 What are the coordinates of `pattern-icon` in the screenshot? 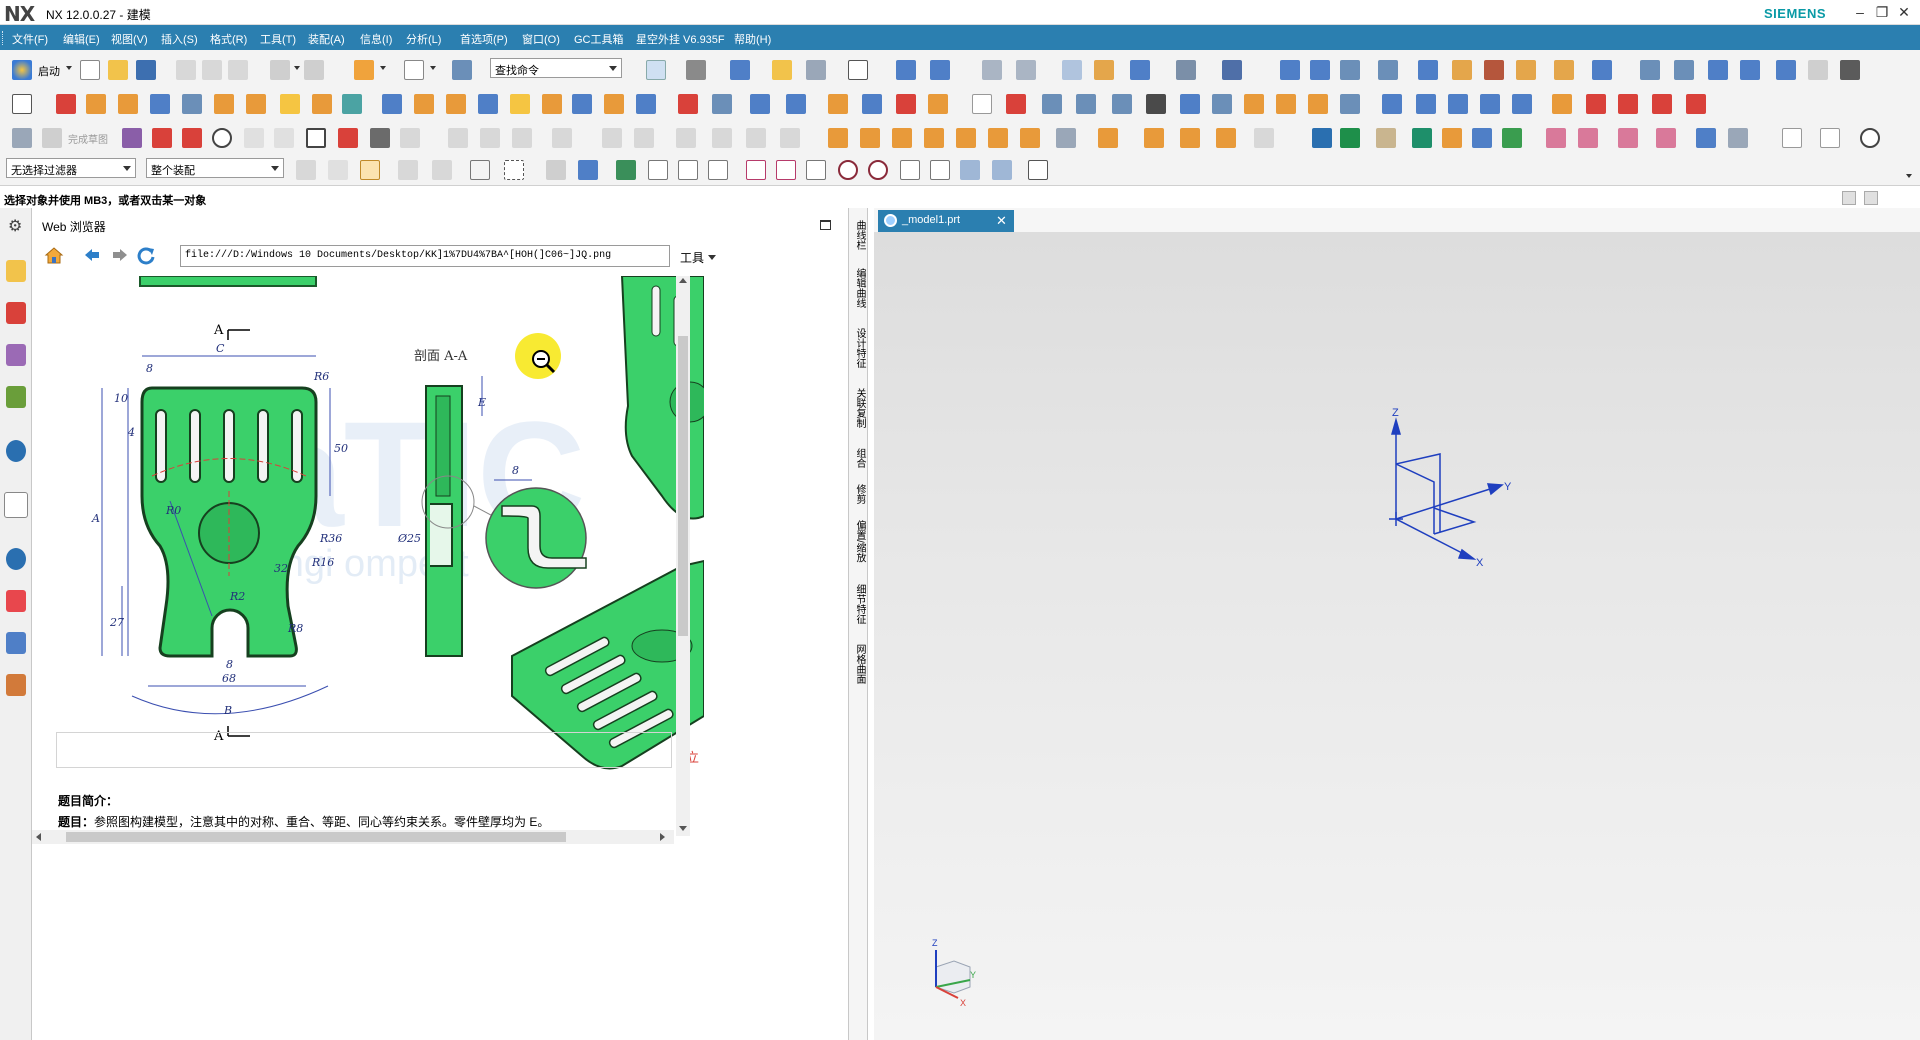 It's located at (290, 104).